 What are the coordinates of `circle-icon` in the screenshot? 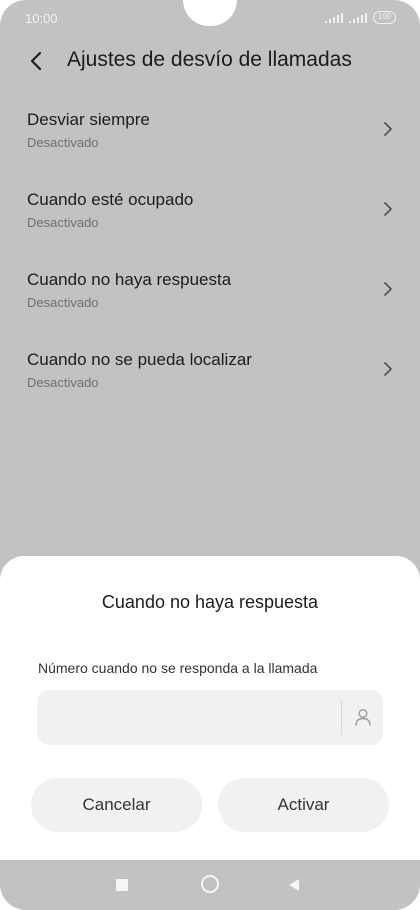 It's located at (210, 884).